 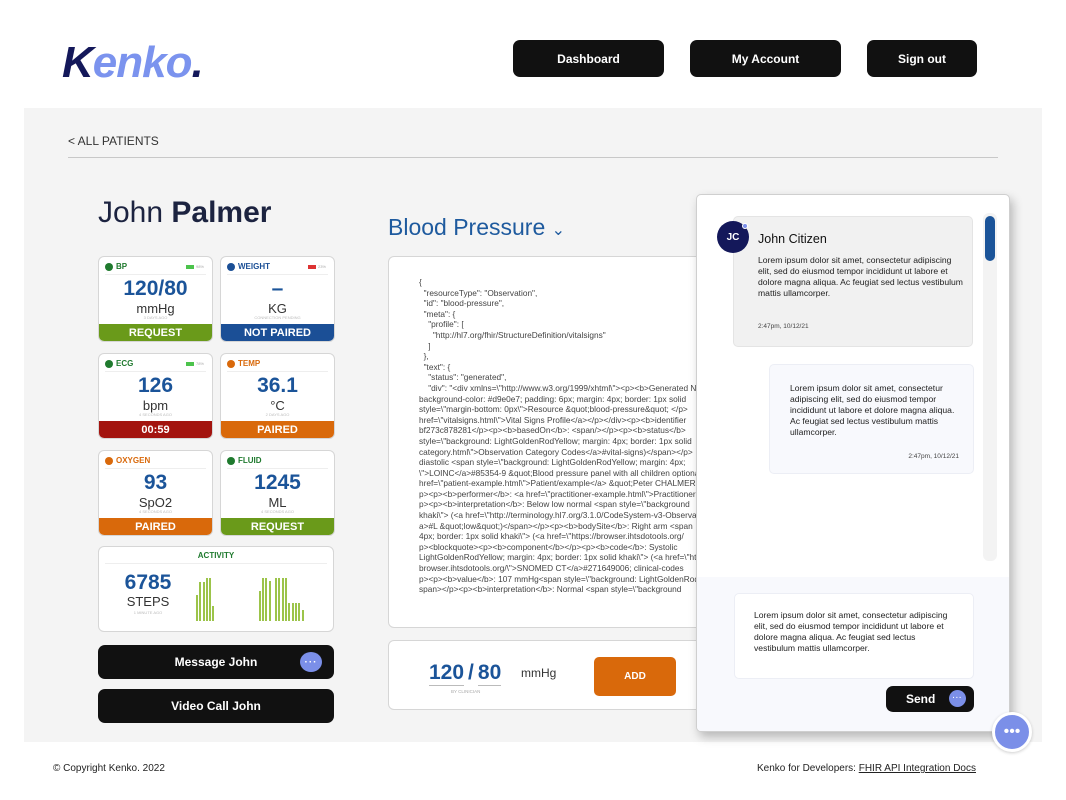 I want to click on fhir-docs-link: FHIR API Integration Docs, so click(x=917, y=768).